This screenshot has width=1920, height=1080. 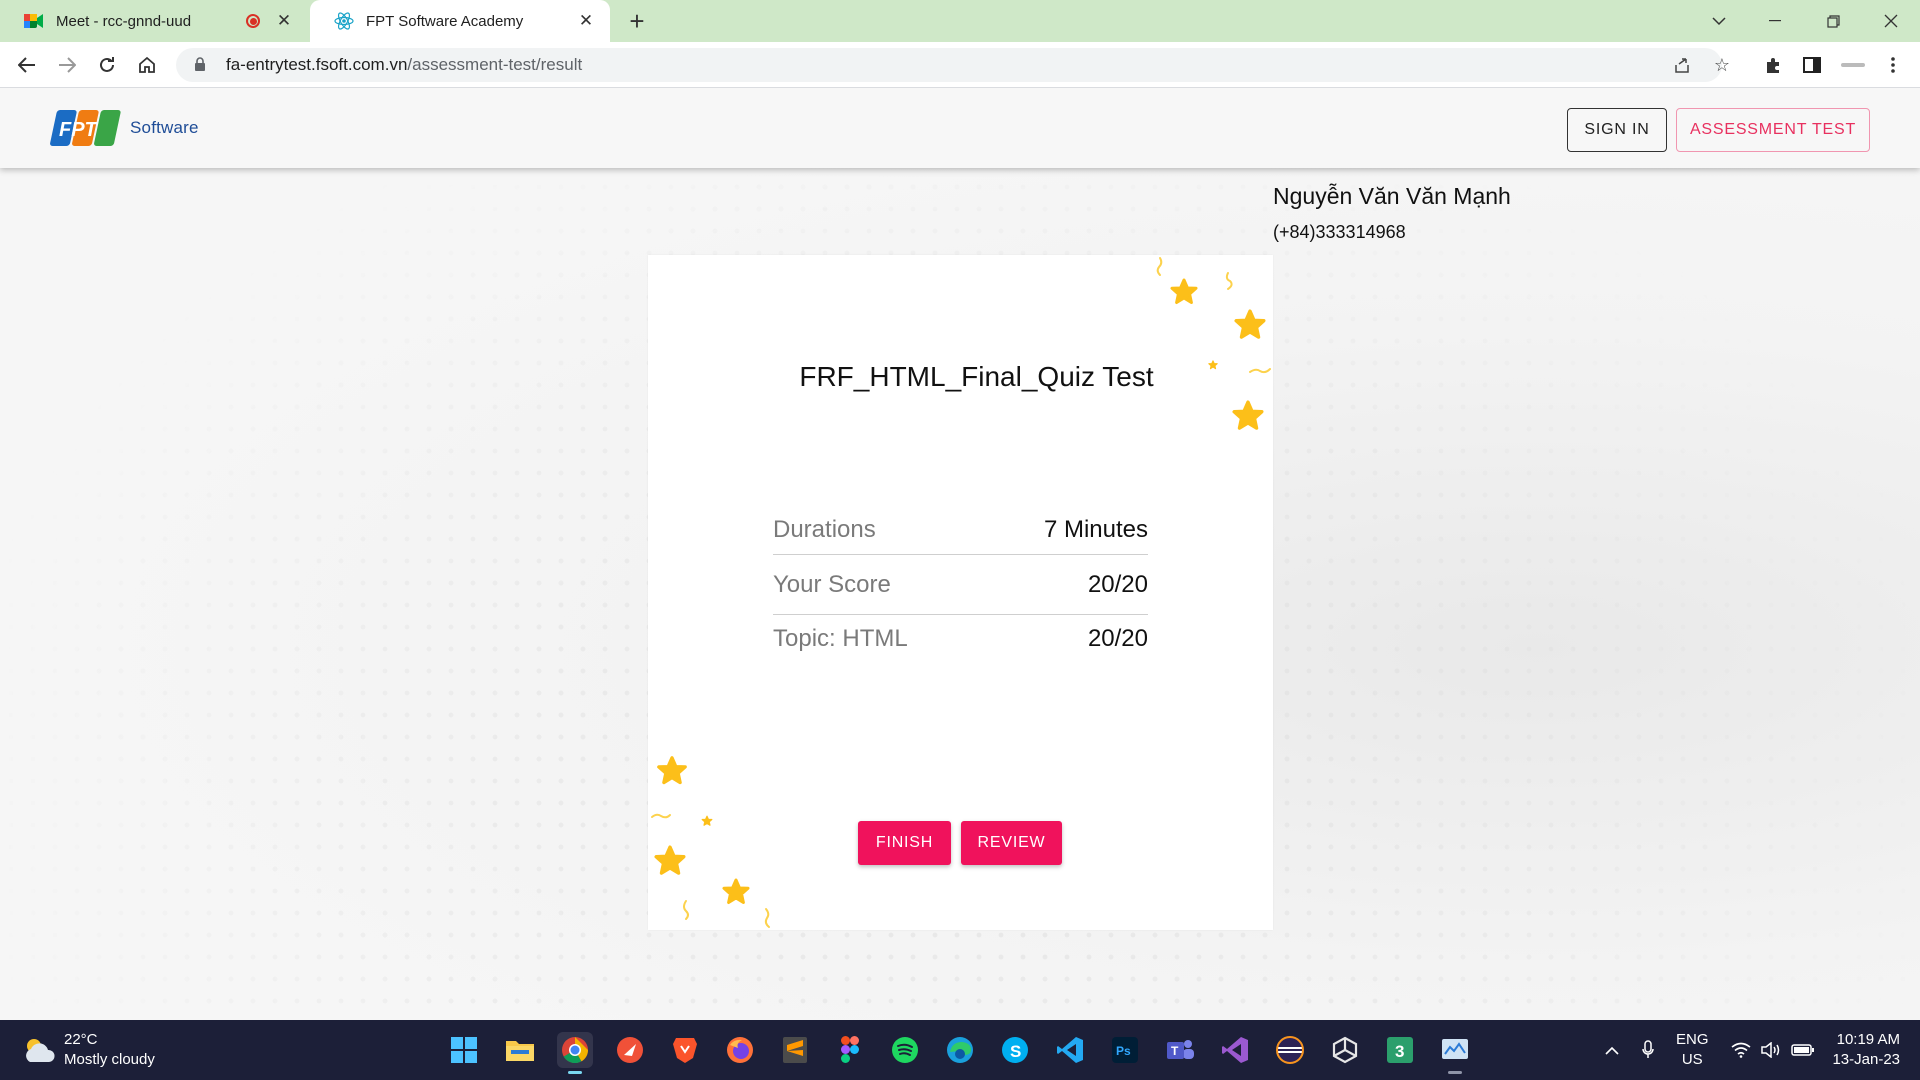 What do you see at coordinates (637, 21) in the screenshot?
I see `new-tab-button: +` at bounding box center [637, 21].